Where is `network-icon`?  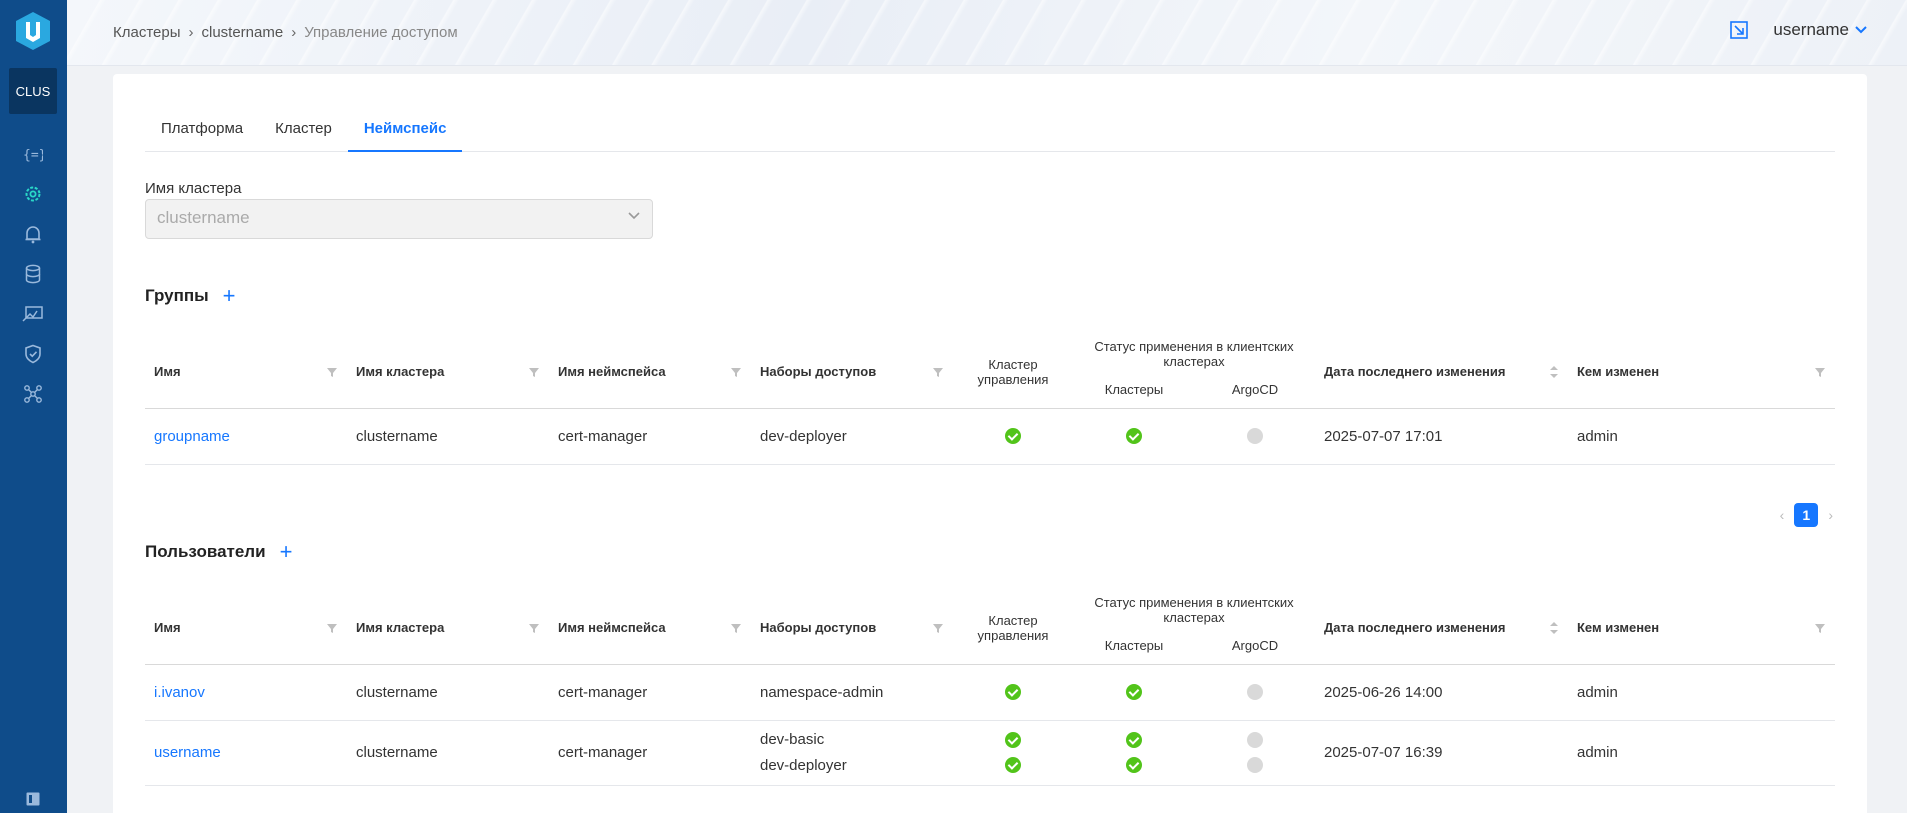
network-icon is located at coordinates (33, 394).